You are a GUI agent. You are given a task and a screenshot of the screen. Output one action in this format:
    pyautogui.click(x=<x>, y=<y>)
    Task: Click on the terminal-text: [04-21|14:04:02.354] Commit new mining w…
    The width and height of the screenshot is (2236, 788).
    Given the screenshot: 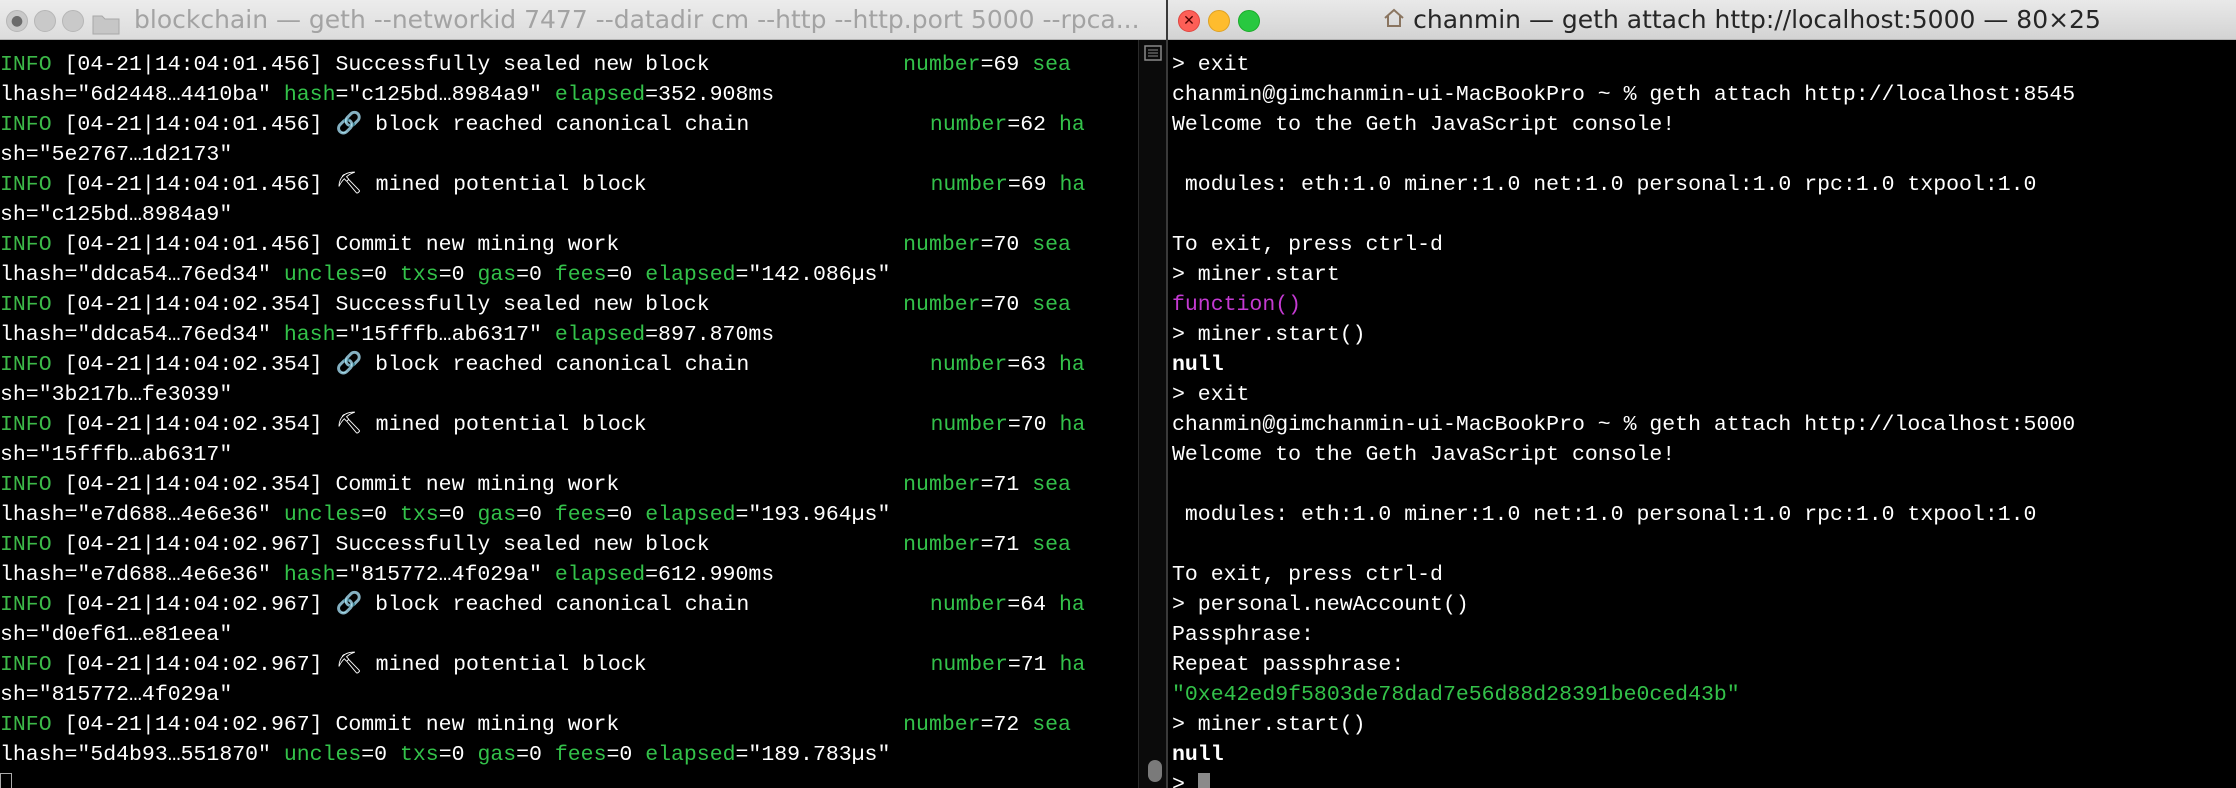 What is the action you would take?
    pyautogui.click(x=477, y=485)
    